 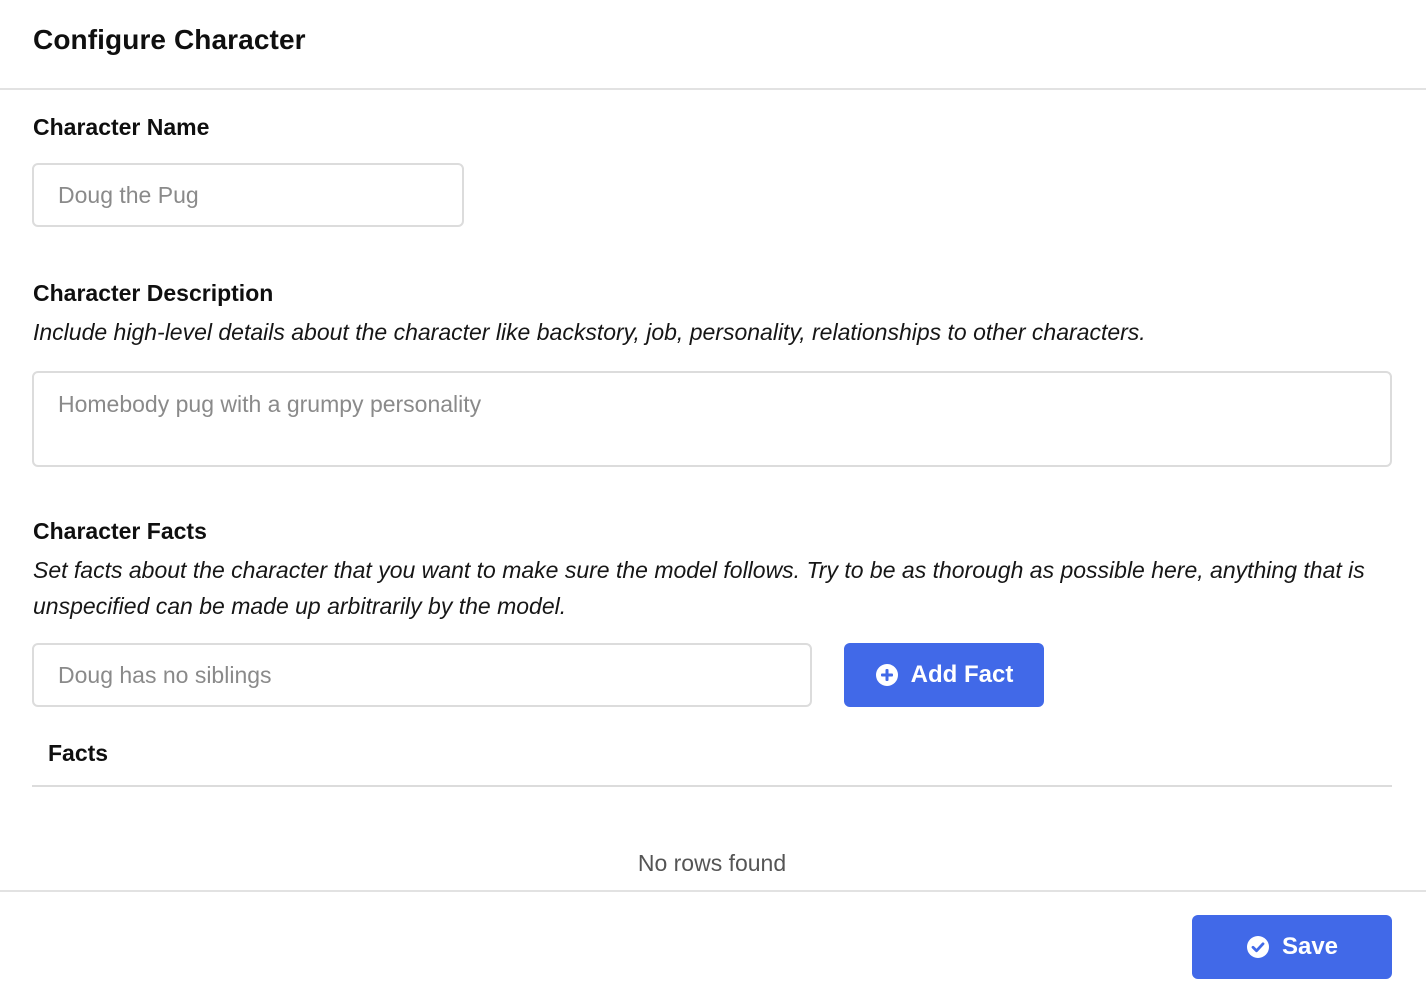 I want to click on page-title: Configure Character, so click(x=169, y=39).